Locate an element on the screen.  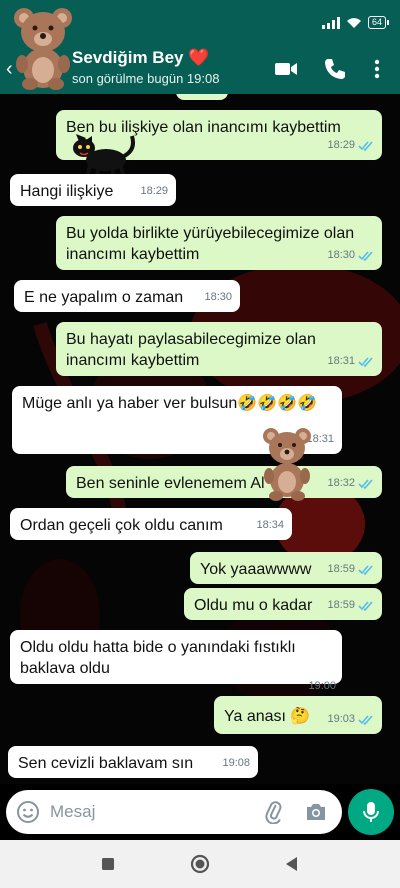
message-bubble-incoming: Ordan geçeli çok oldu canım 18:34 is located at coordinates (151, 524).